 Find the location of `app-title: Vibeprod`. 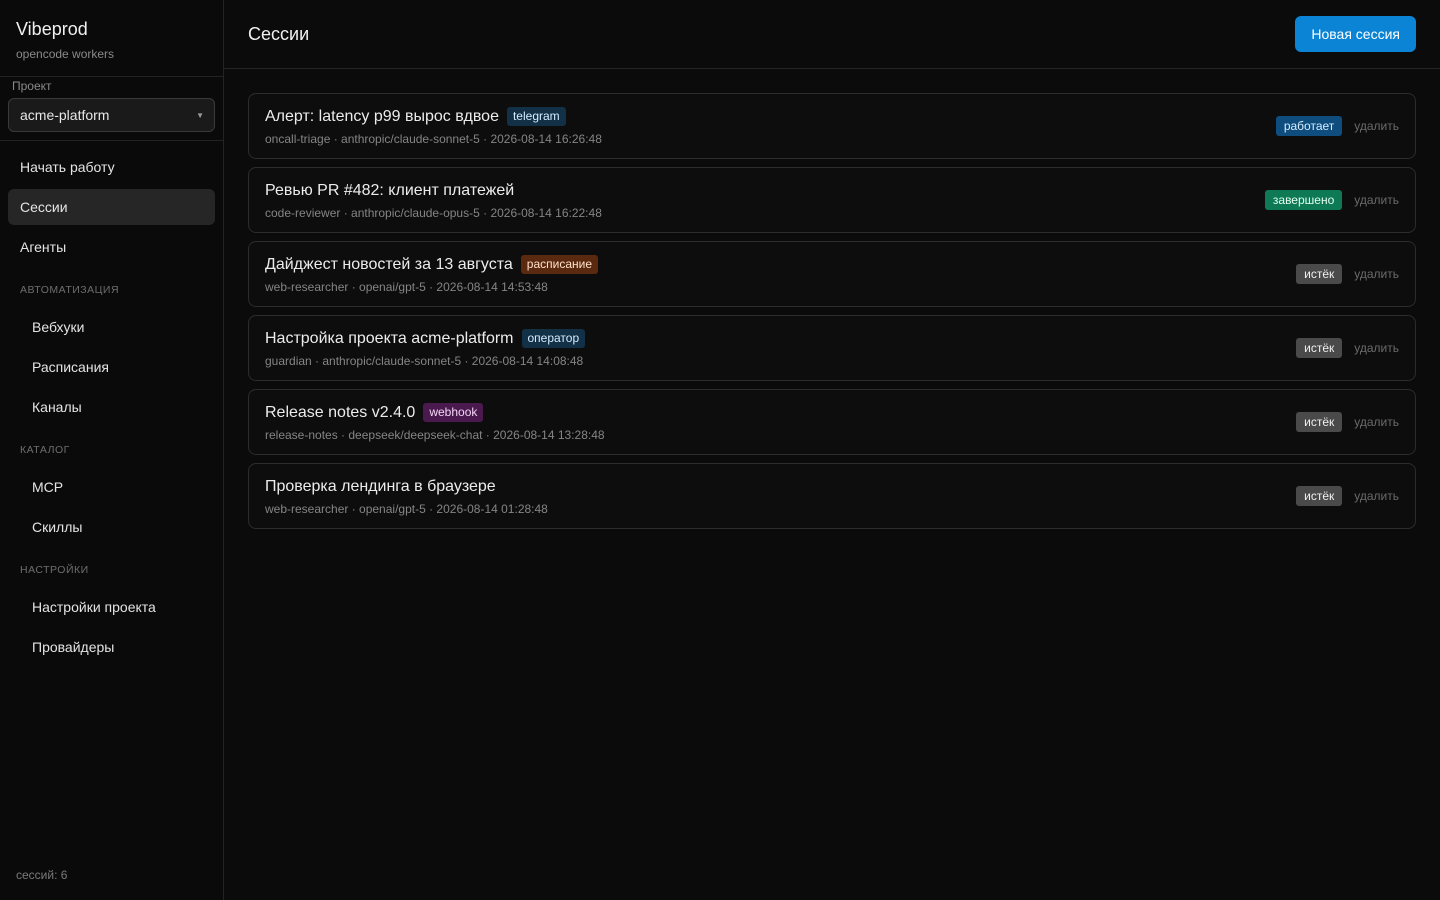

app-title: Vibeprod is located at coordinates (52, 29).